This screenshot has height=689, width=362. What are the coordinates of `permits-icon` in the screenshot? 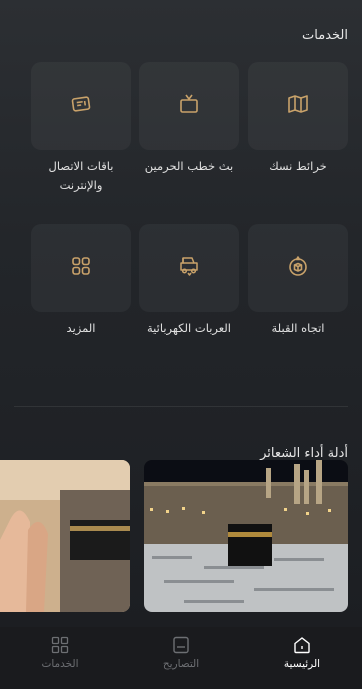 It's located at (181, 645).